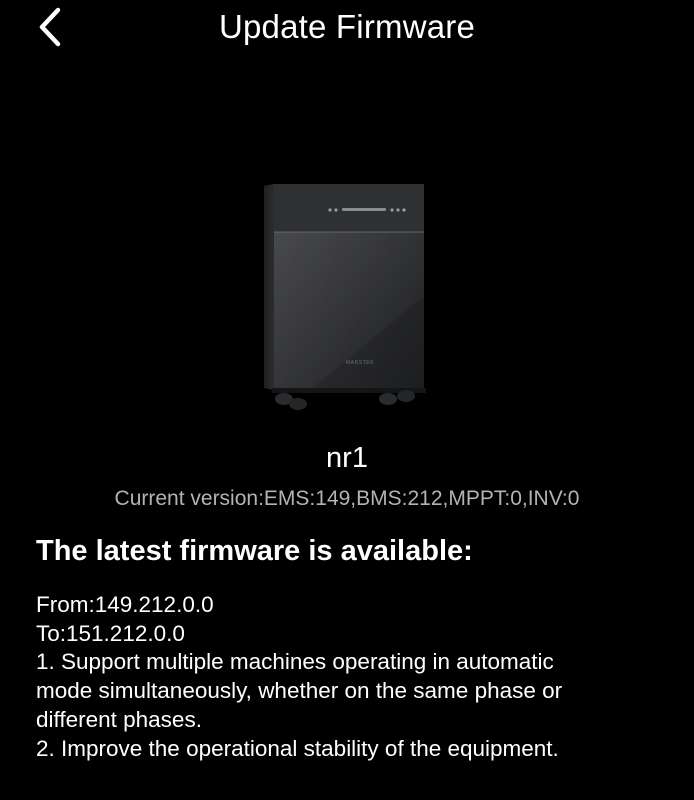 This screenshot has width=694, height=800. I want to click on brand-mark: MARSTEK, so click(360, 363).